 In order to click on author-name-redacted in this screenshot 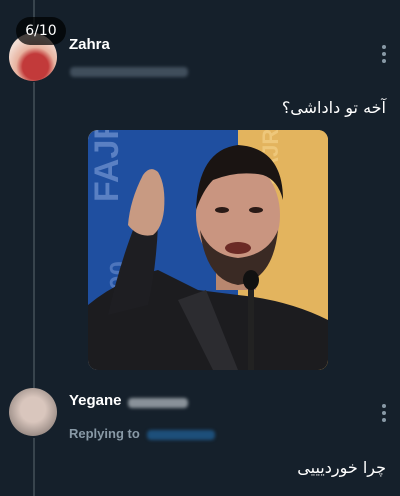, I will do `click(158, 403)`.